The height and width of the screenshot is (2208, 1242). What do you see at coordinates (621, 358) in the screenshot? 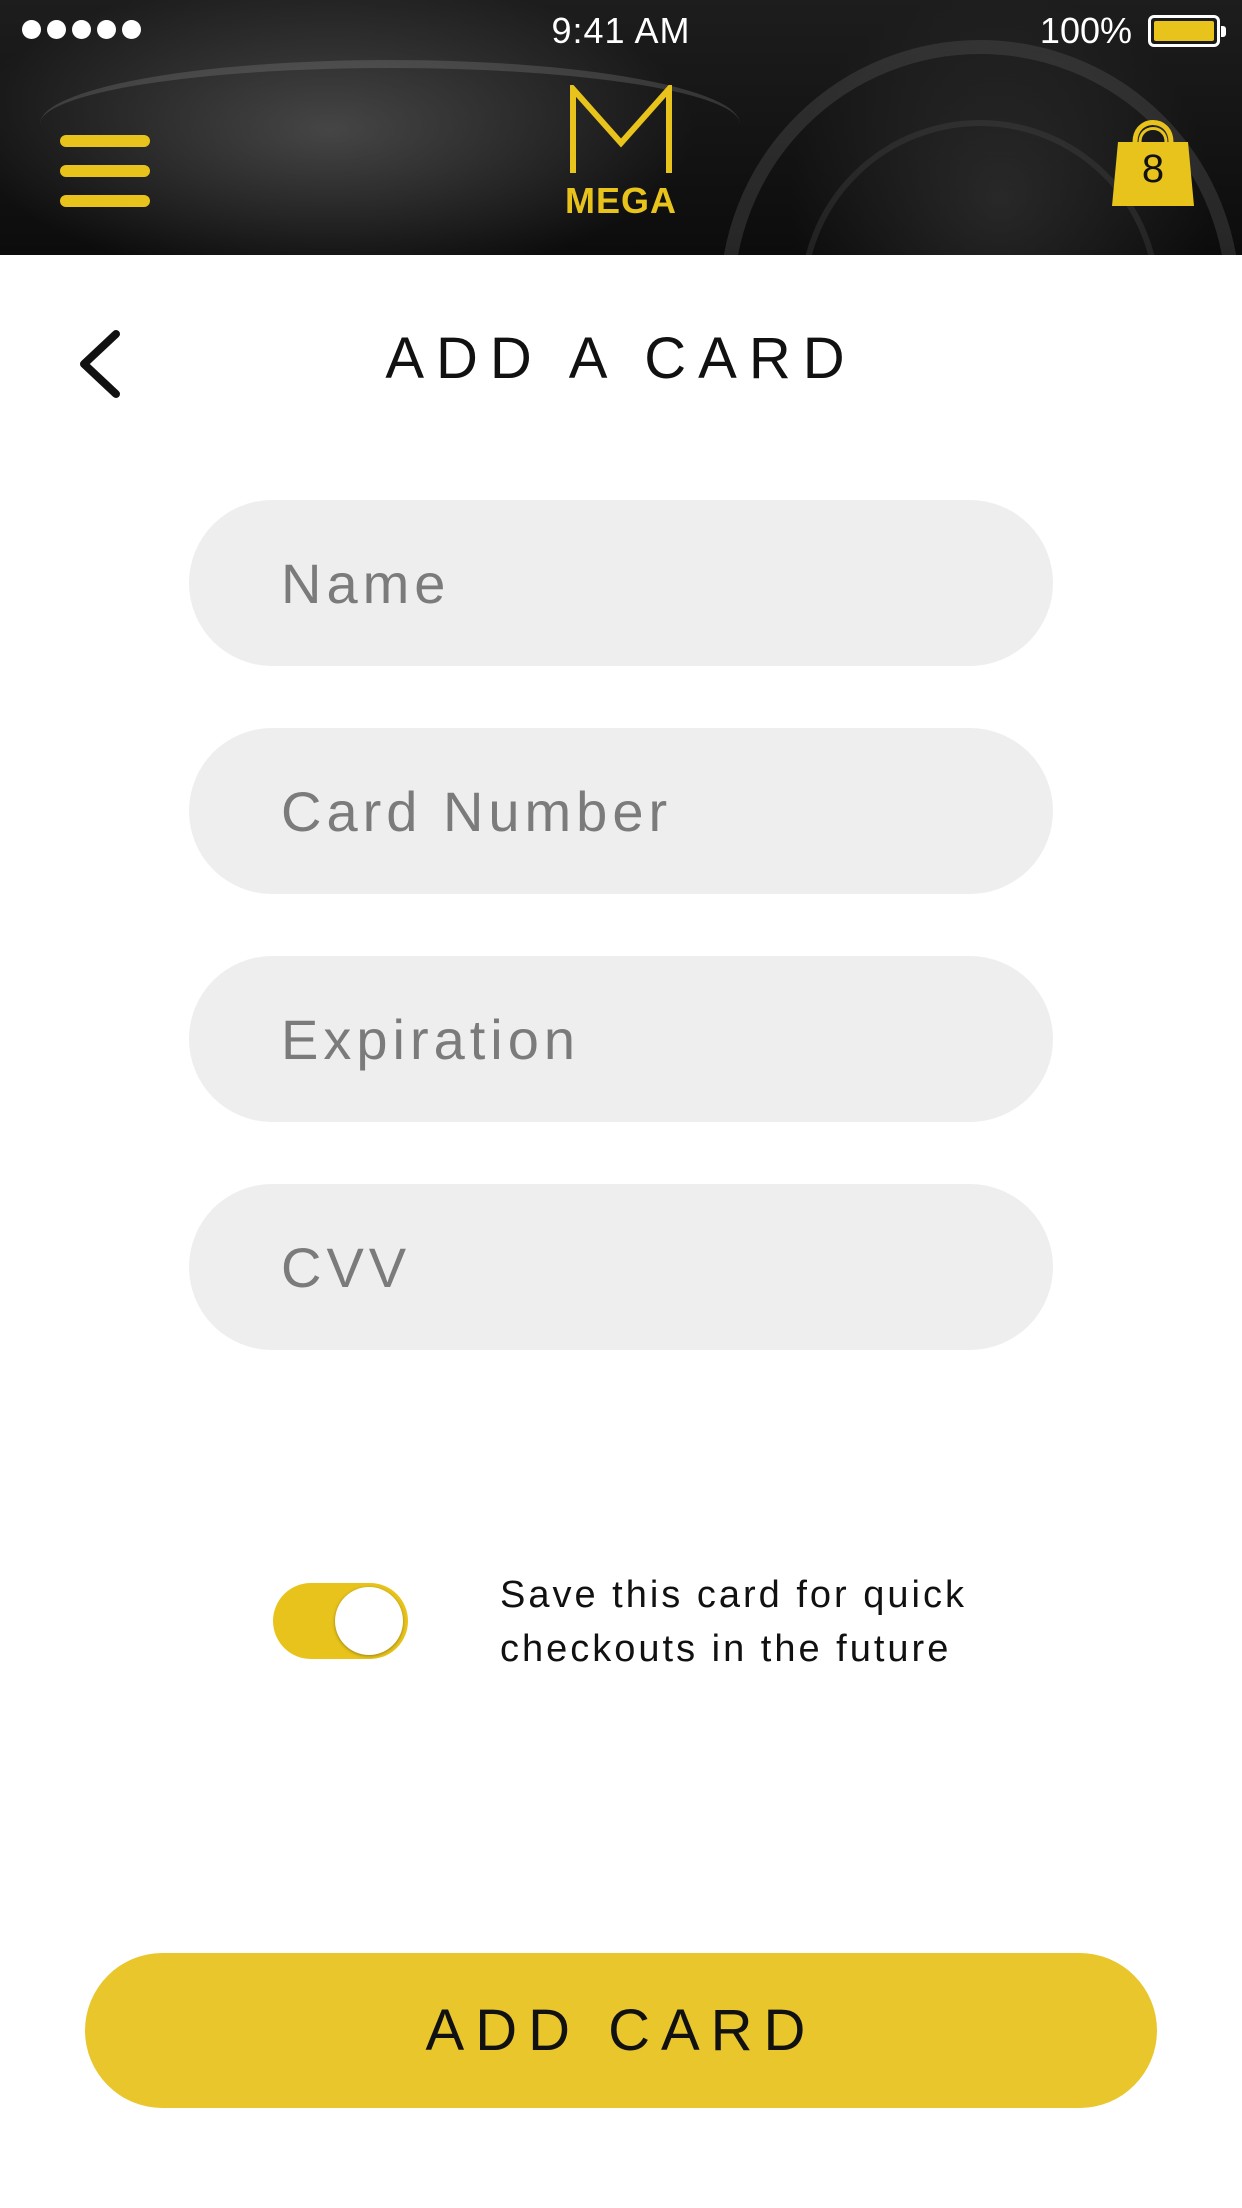
I see `page-title: ADD A CARD` at bounding box center [621, 358].